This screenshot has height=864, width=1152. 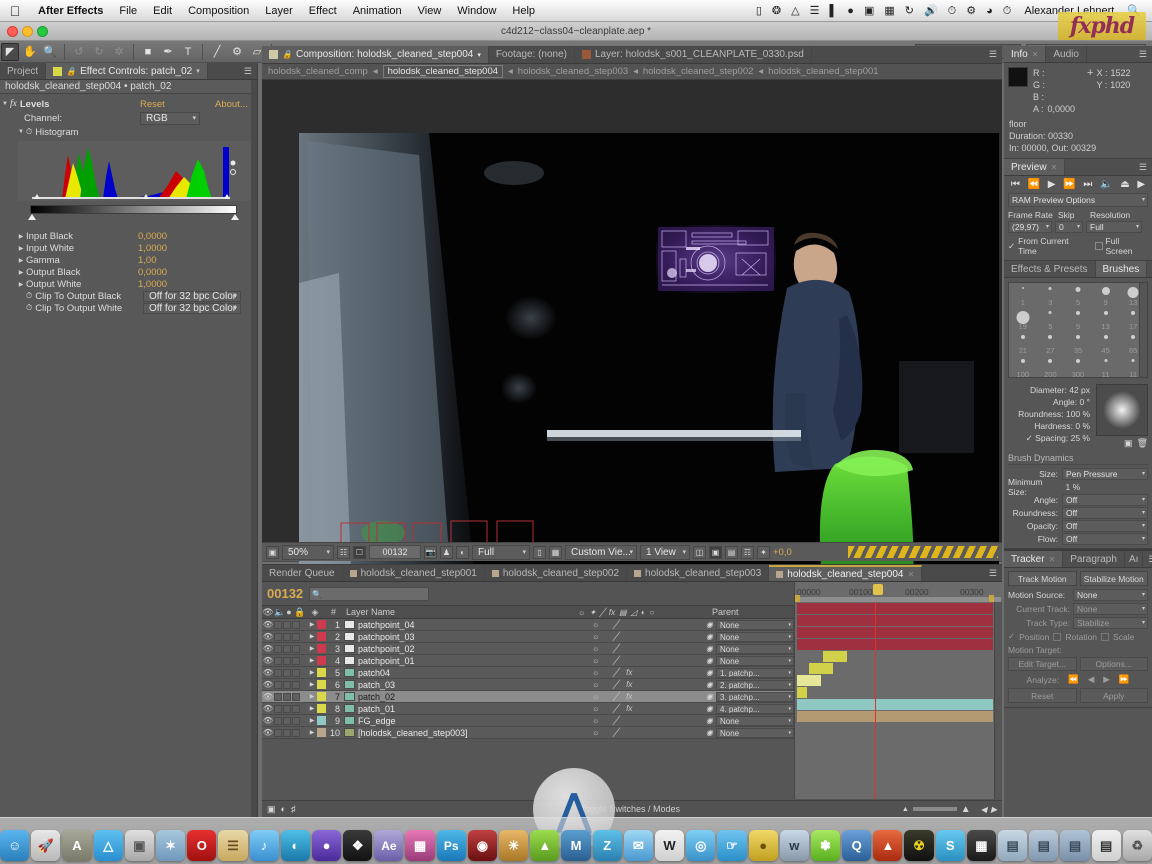 I want to click on output-black-handle, so click(x=32, y=217).